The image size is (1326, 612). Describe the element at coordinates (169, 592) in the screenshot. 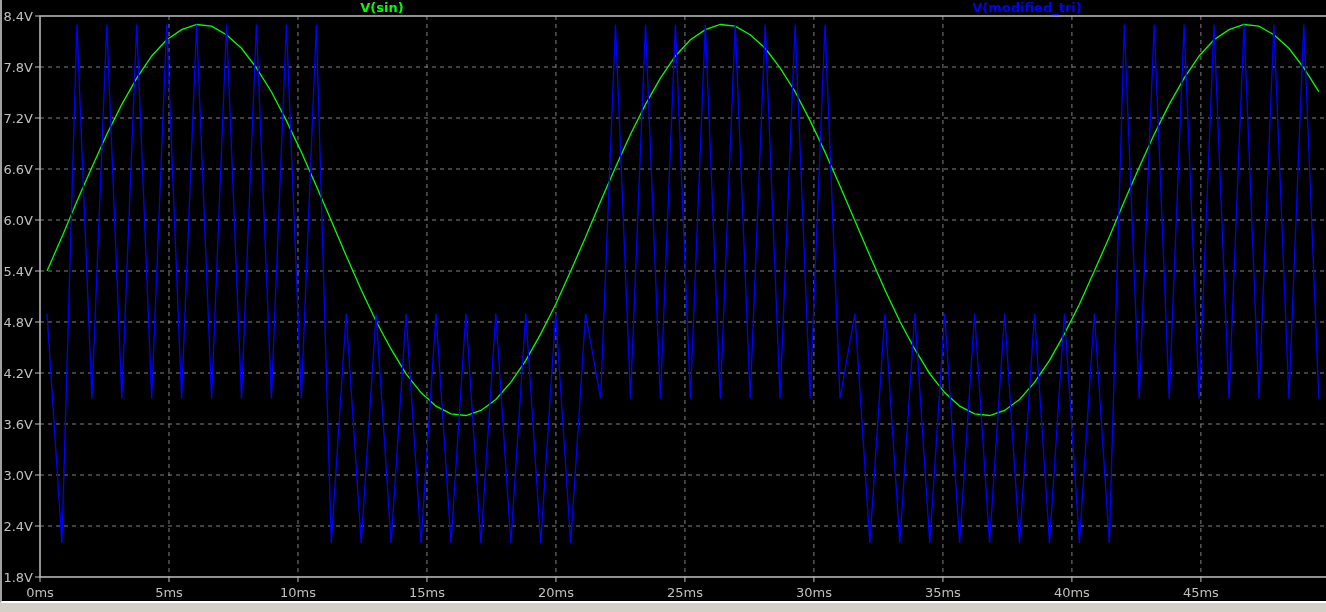

I see `axis-tick-label: 5ms` at that location.